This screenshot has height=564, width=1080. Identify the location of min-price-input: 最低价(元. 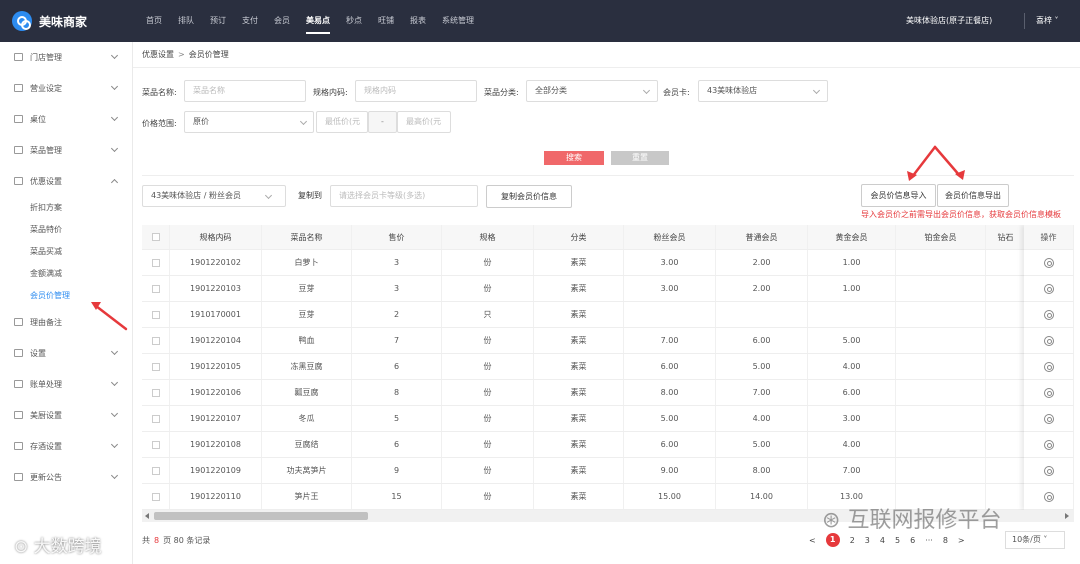
(342, 122).